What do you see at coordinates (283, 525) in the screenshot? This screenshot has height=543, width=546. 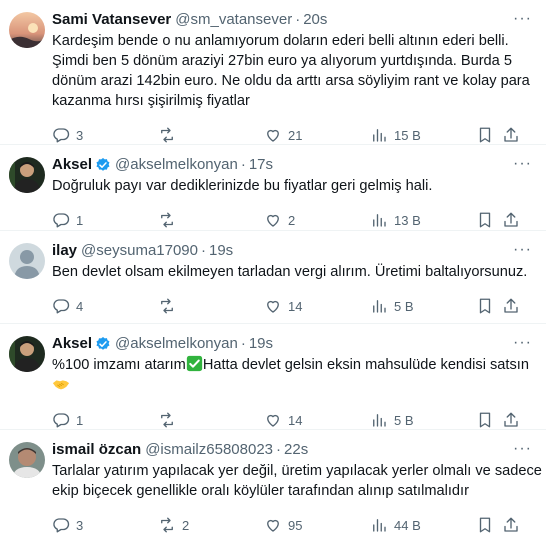 I see `like-button: 95` at bounding box center [283, 525].